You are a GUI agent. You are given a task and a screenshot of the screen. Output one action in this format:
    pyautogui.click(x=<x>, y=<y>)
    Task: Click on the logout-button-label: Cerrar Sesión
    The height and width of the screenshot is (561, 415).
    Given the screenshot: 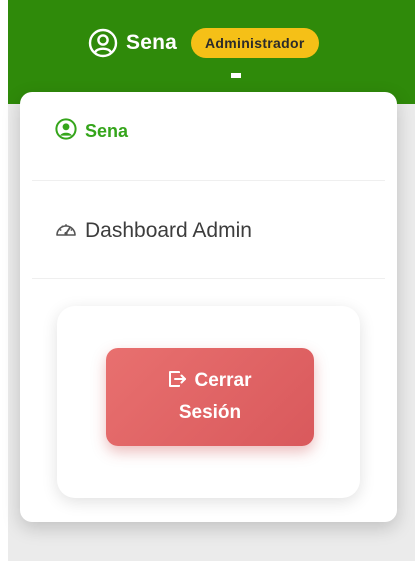 What is the action you would take?
    pyautogui.click(x=215, y=396)
    